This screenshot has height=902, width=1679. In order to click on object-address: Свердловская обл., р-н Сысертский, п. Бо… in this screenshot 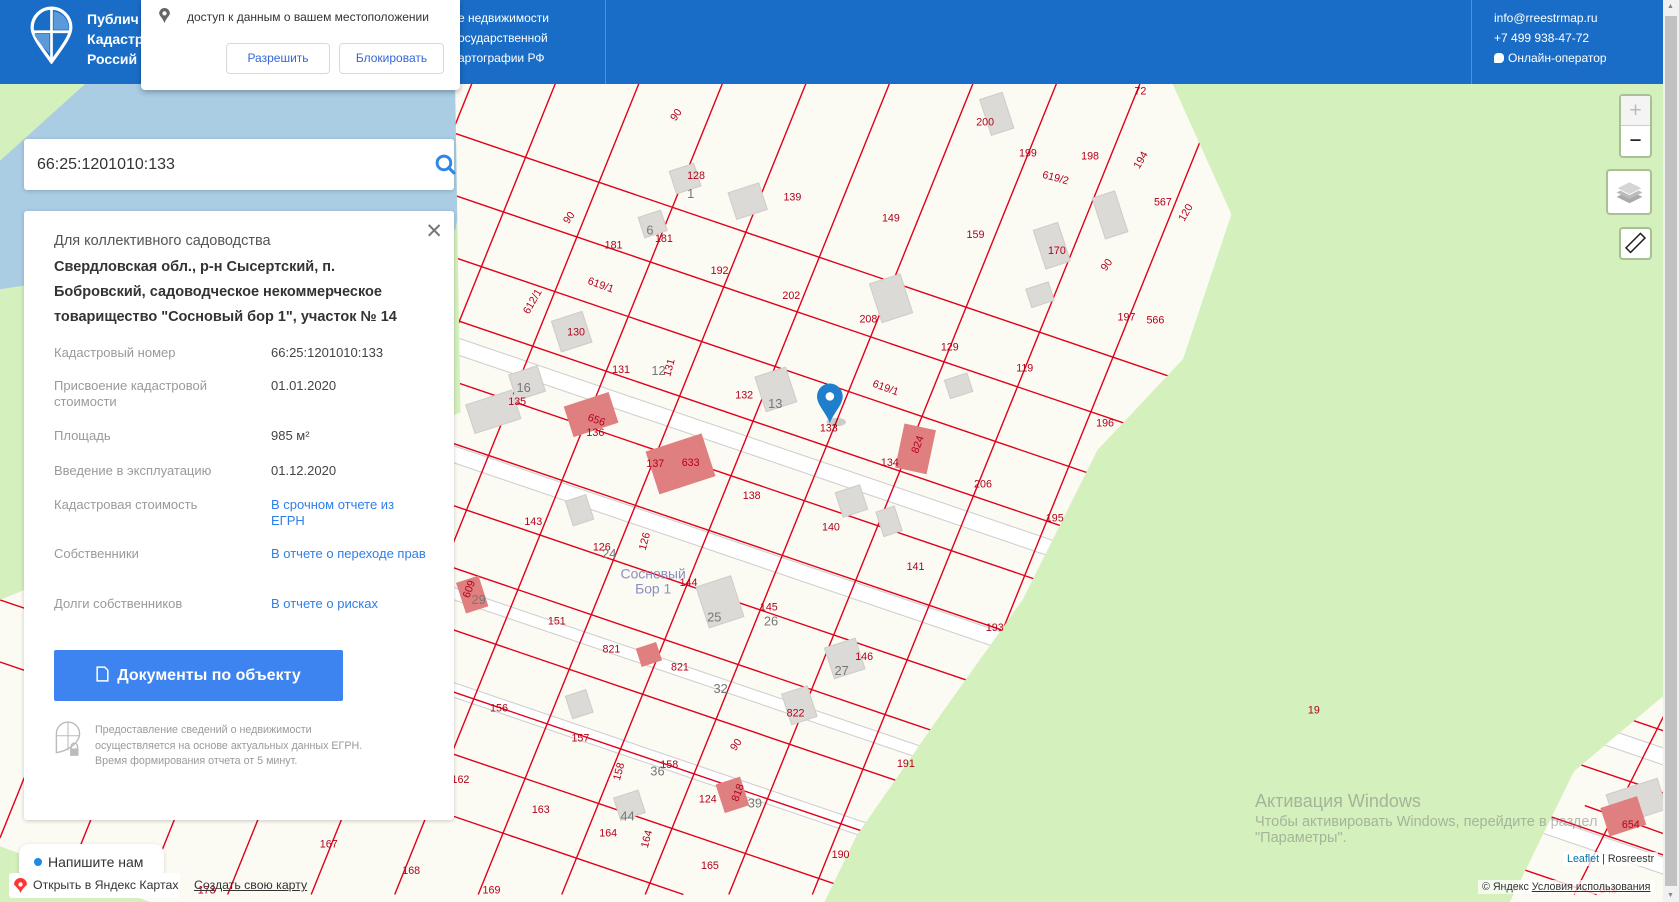, I will do `click(225, 292)`.